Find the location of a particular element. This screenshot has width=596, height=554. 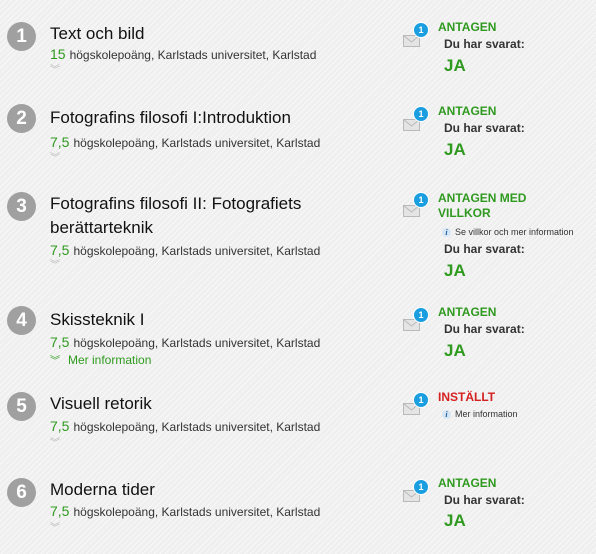

chevron-double-down-icon: ︾ is located at coordinates (55, 361).